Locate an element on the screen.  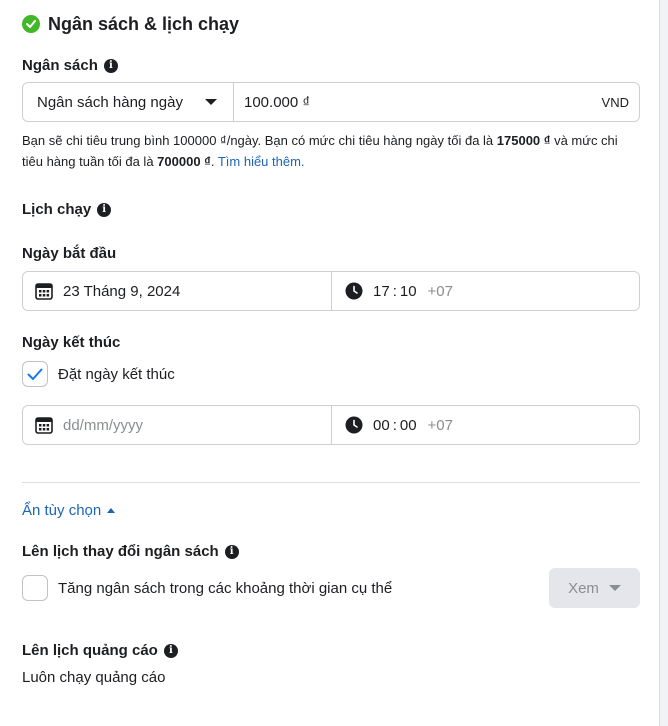
budget-change-checkbox is located at coordinates (35, 588).